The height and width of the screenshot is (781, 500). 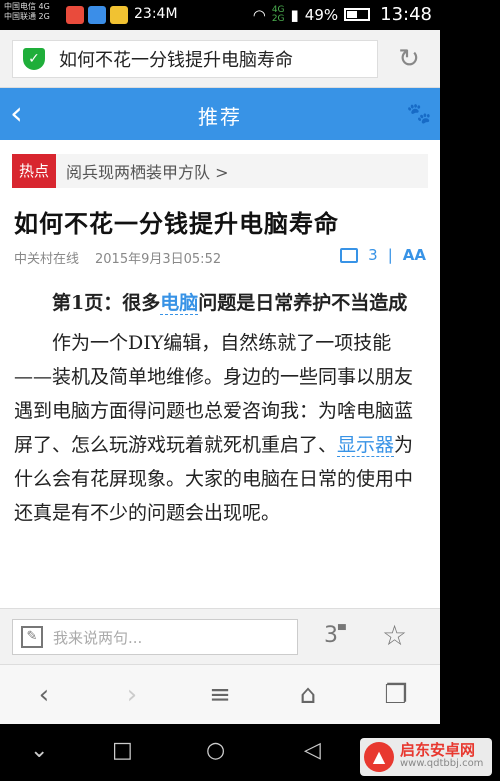 I want to click on tabs-icon: ❐, so click(x=396, y=694).